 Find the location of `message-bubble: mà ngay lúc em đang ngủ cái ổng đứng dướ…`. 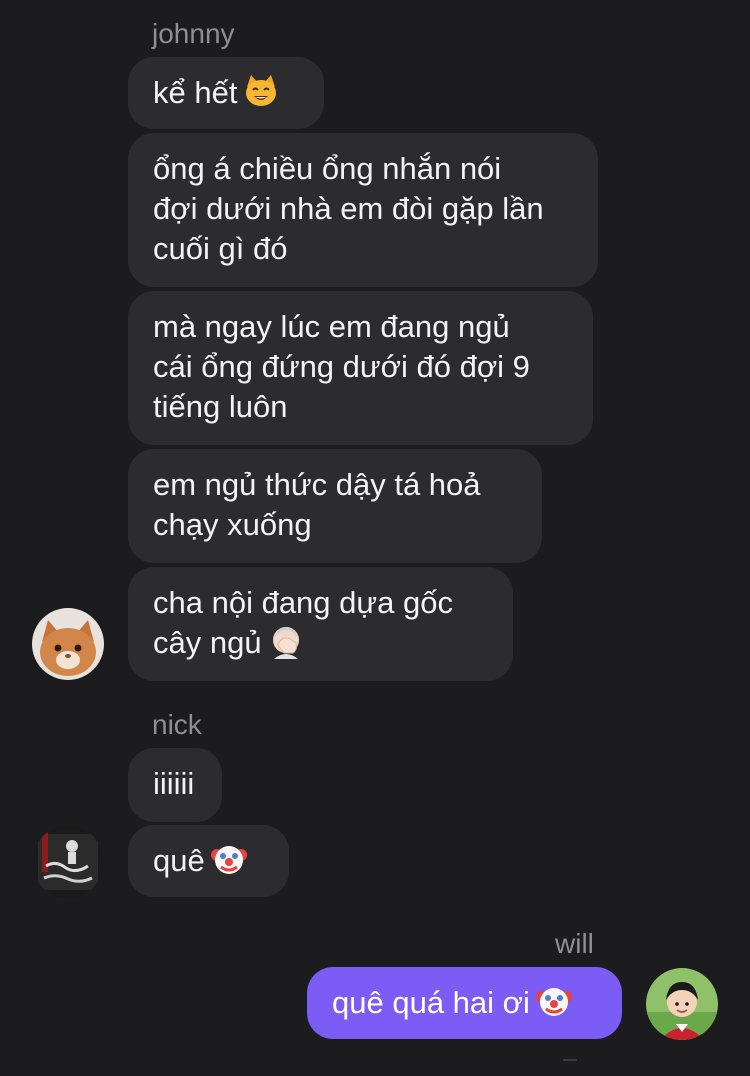

message-bubble: mà ngay lúc em đang ngủ cái ổng đứng dướ… is located at coordinates (360, 368).